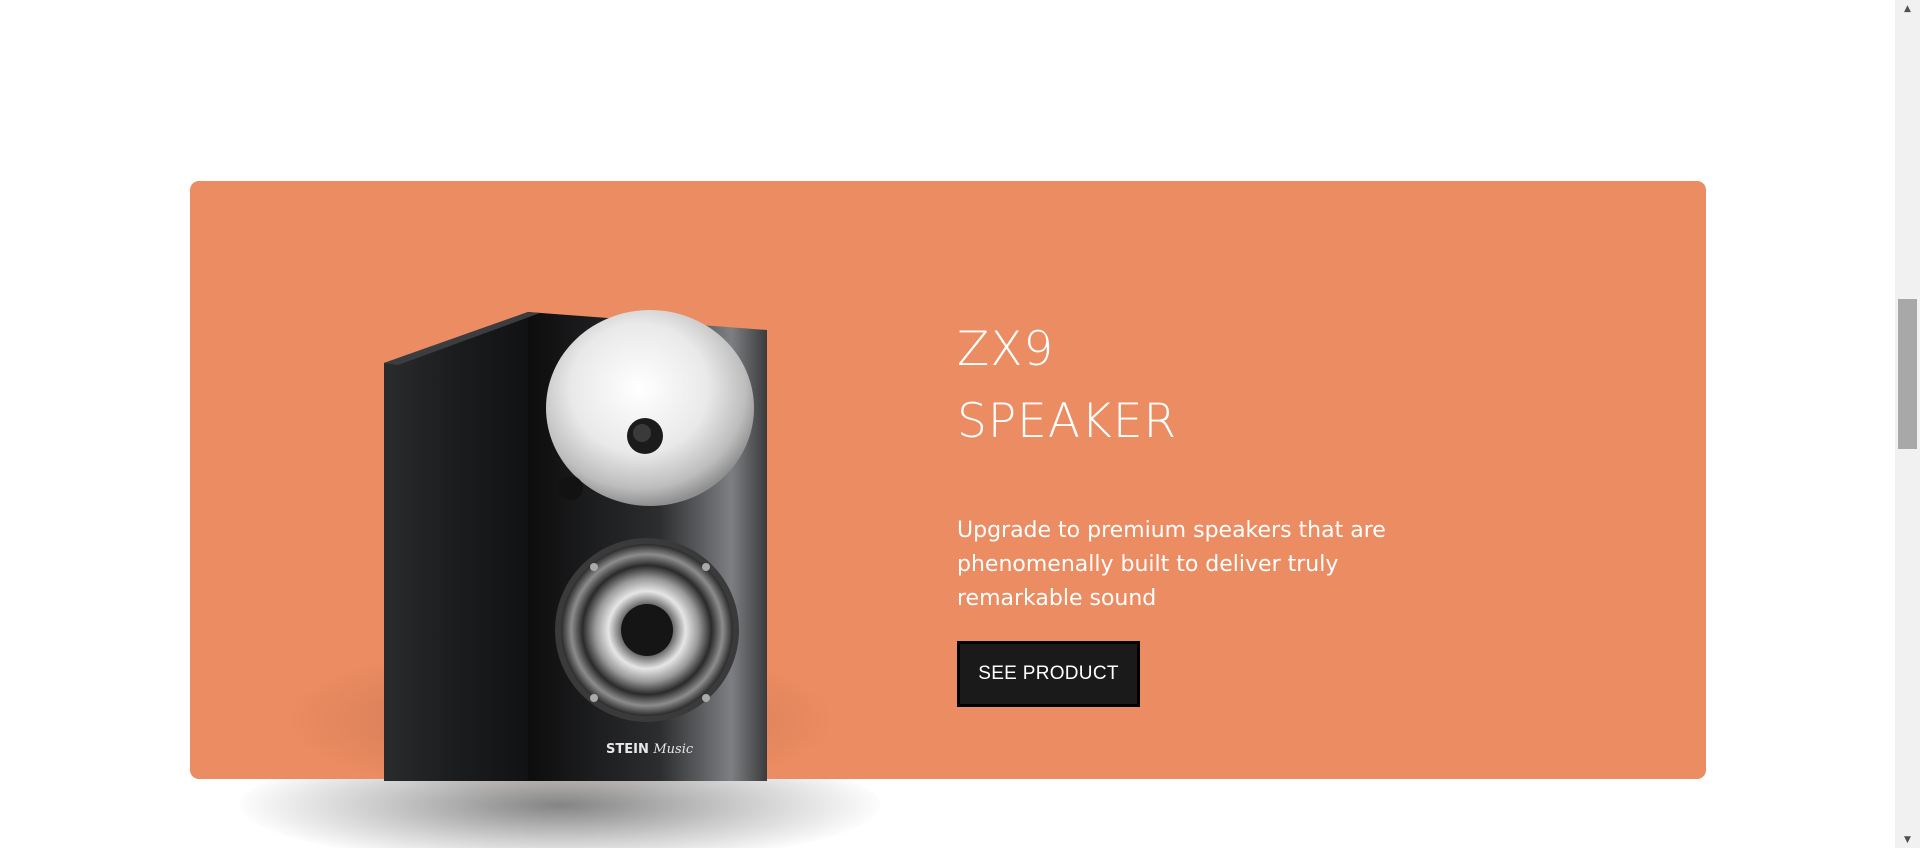  Describe the element at coordinates (1048, 674) in the screenshot. I see `see-product-button: SEE PRODUCT` at that location.